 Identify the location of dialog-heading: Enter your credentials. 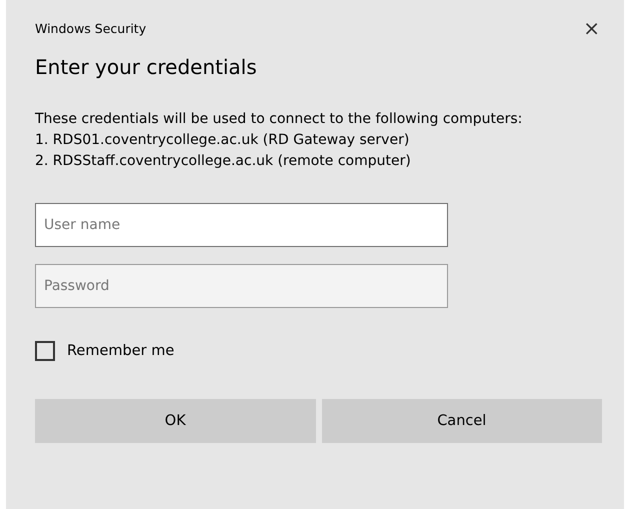
(146, 67).